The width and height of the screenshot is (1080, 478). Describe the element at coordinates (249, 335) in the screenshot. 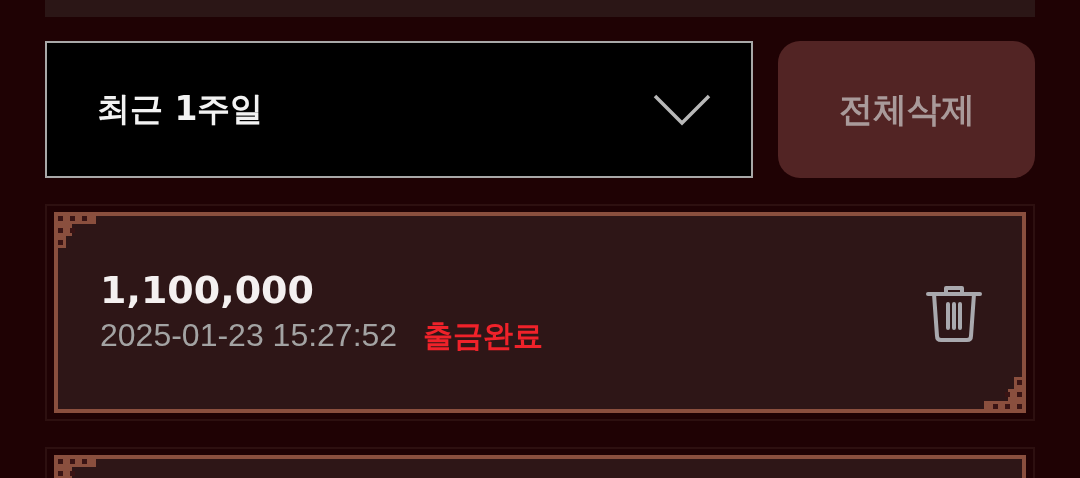

I see `datetime: 2025-01-23 15:27:52` at that location.